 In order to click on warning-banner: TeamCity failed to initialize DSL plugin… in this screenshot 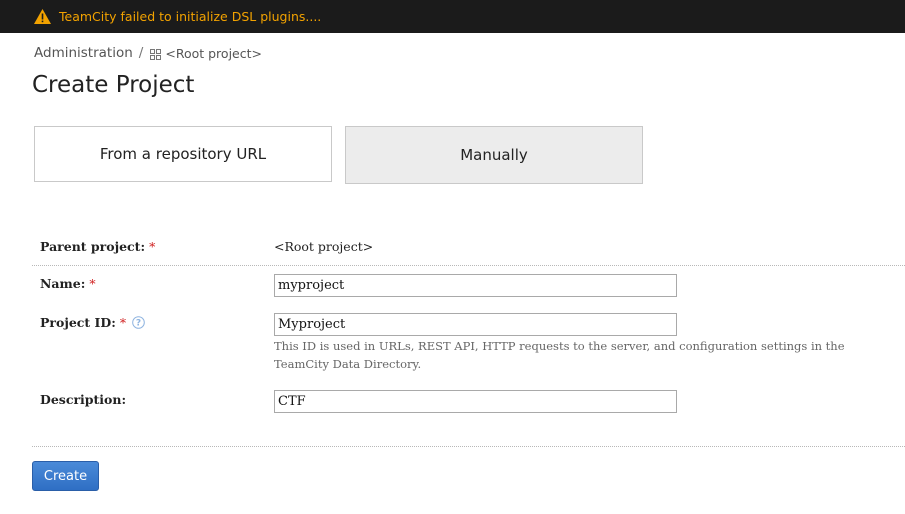, I will do `click(452, 16)`.